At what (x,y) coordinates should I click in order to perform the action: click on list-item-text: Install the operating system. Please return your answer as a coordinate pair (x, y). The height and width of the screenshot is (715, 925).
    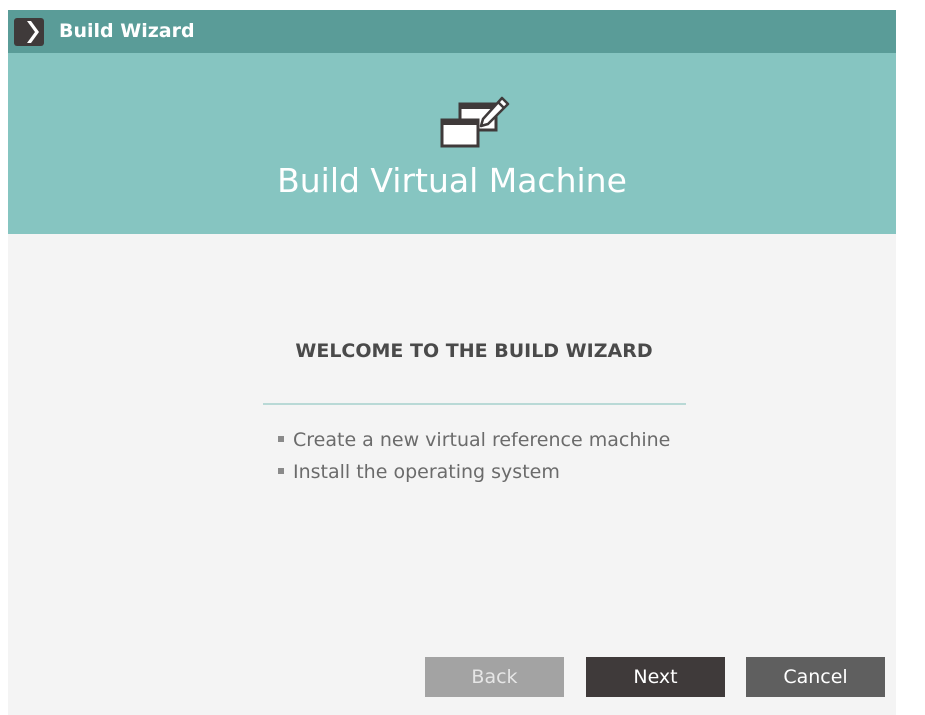
    Looking at the image, I should click on (426, 472).